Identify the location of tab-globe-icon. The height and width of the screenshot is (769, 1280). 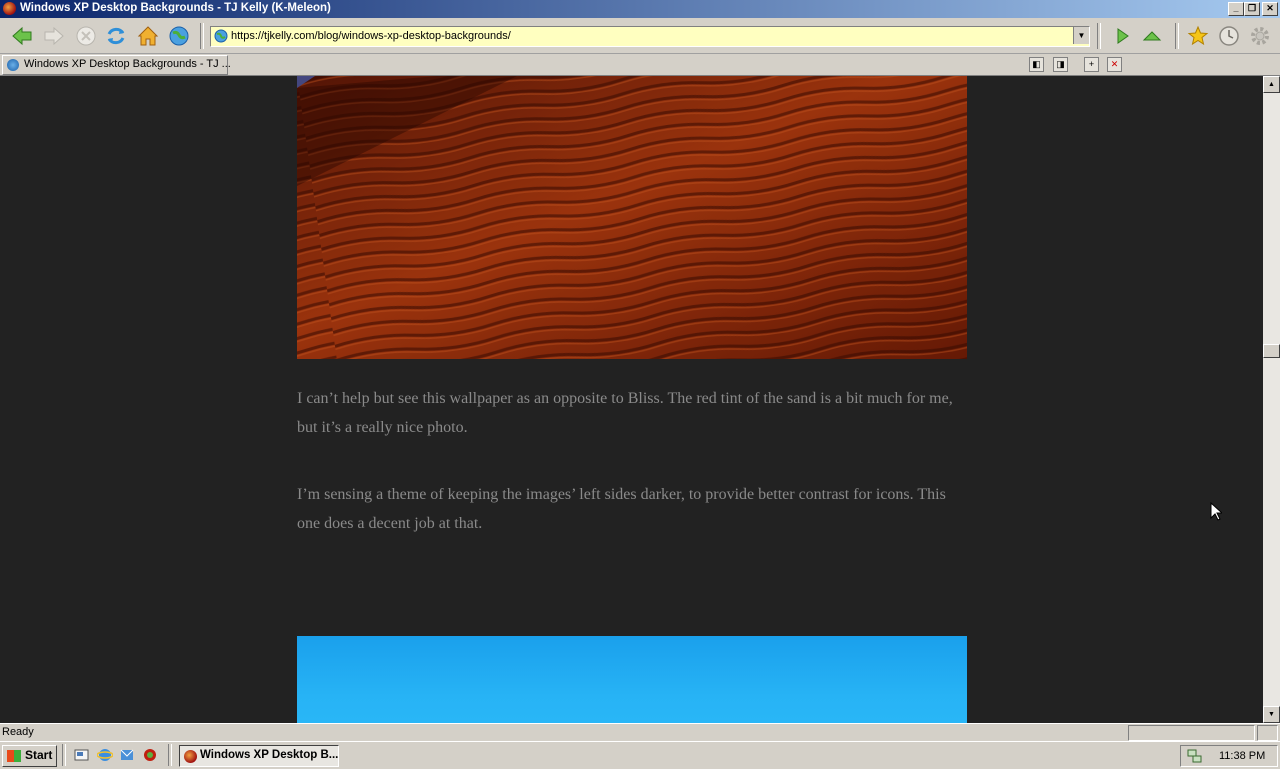
(13, 65).